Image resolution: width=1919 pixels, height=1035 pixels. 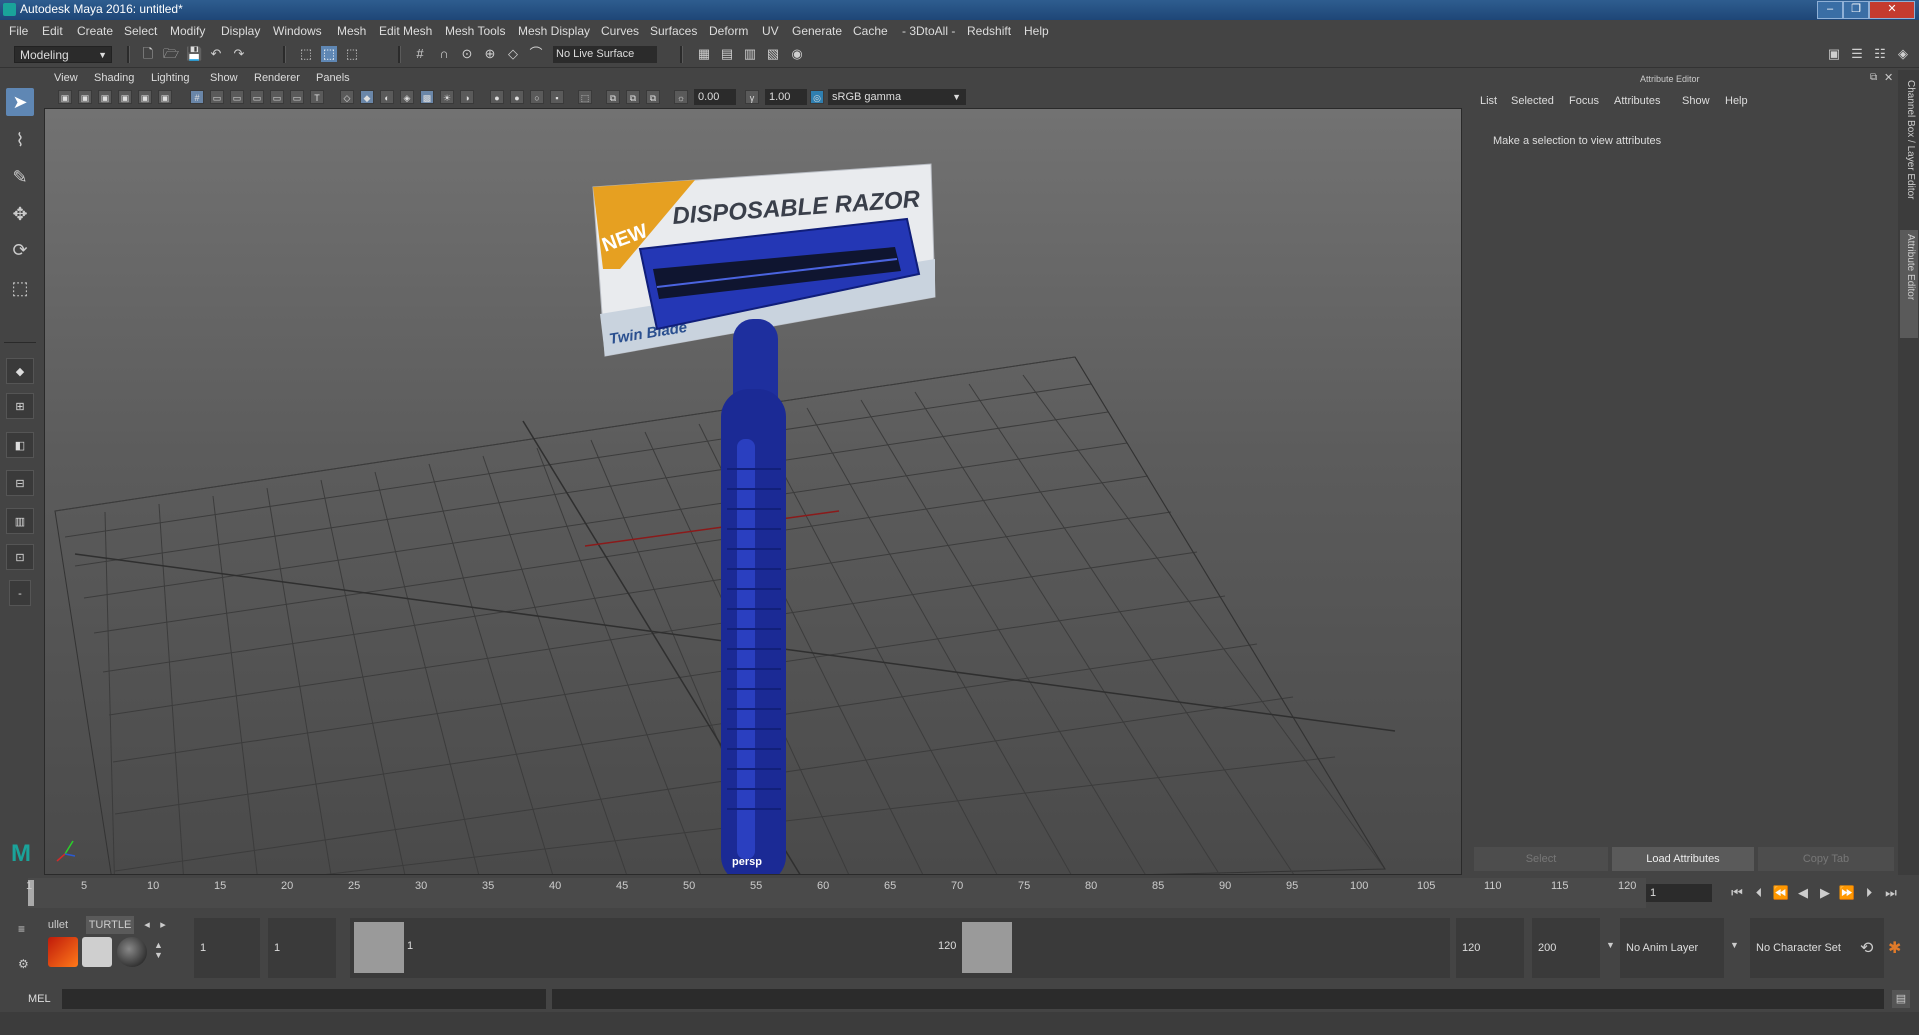 I want to click on go-to-start-icon: ⏮, so click(x=1737, y=893).